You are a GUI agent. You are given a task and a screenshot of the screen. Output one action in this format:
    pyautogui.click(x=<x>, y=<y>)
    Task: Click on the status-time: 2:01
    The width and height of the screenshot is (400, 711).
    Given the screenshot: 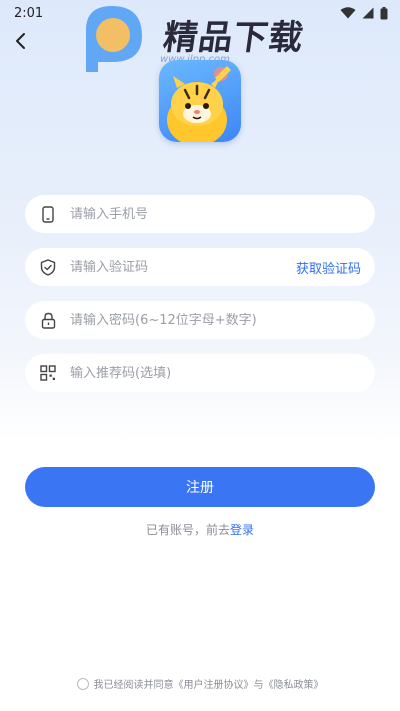 What is the action you would take?
    pyautogui.click(x=29, y=13)
    